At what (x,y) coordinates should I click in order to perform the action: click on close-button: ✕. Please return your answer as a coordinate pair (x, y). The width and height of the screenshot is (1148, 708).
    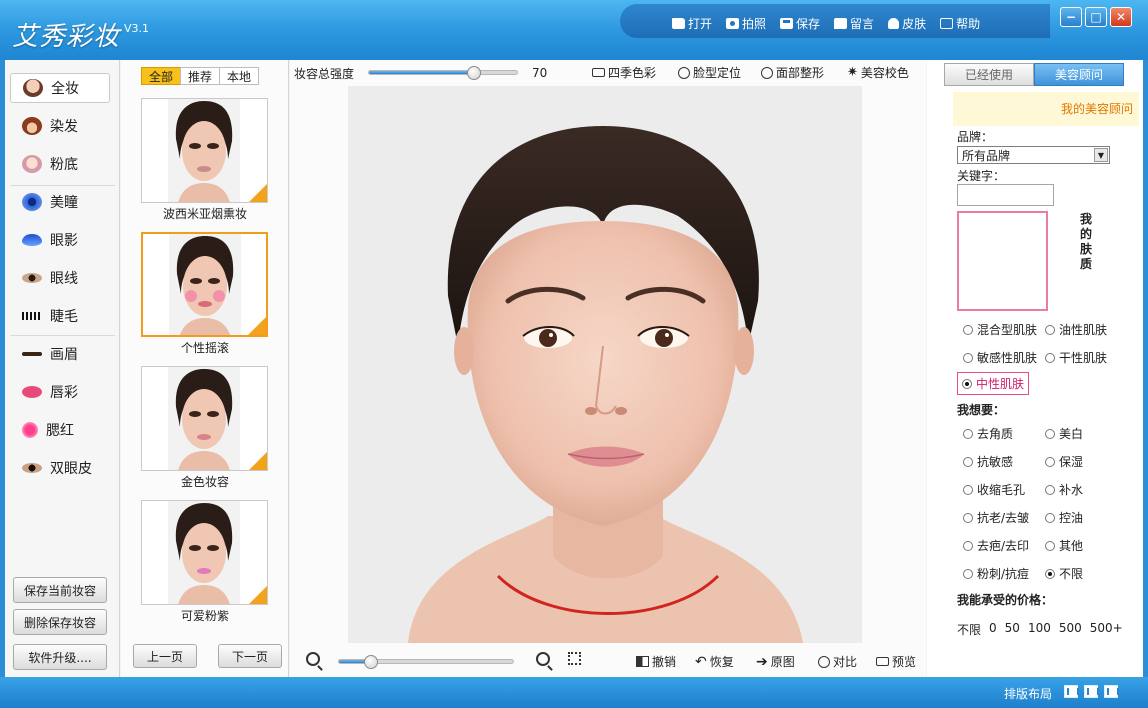
    Looking at the image, I should click on (1121, 17).